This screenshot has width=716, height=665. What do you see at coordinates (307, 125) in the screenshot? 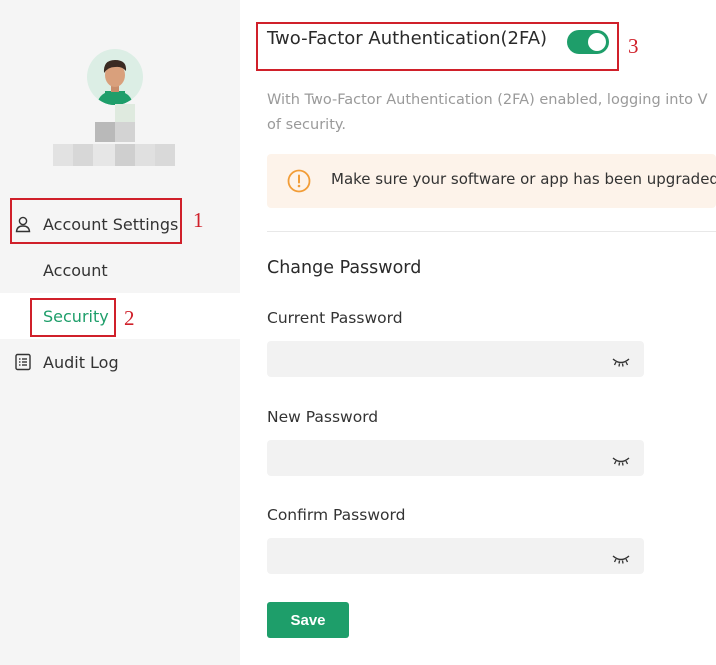
I see `tfa-description-line2: of security.` at bounding box center [307, 125].